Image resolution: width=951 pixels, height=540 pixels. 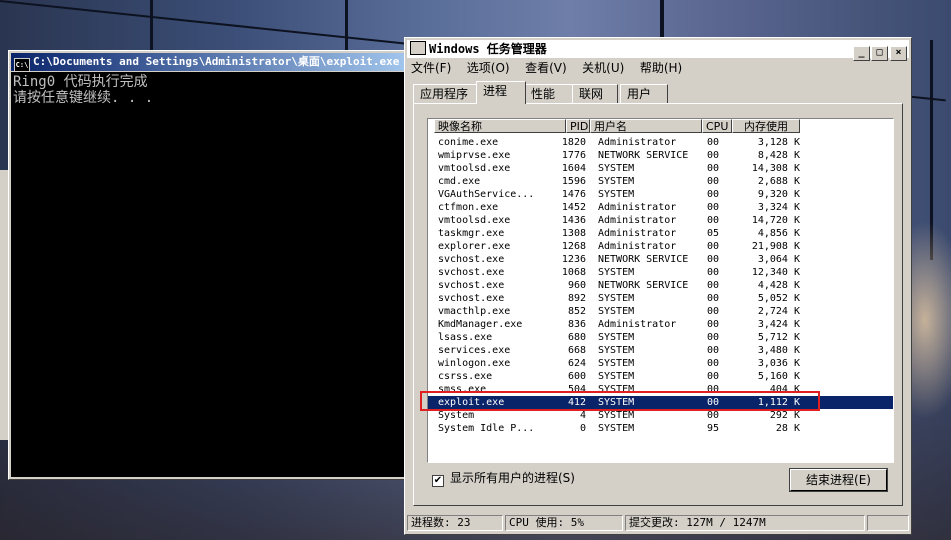 I want to click on process-pid: 1308, so click(x=573, y=233).